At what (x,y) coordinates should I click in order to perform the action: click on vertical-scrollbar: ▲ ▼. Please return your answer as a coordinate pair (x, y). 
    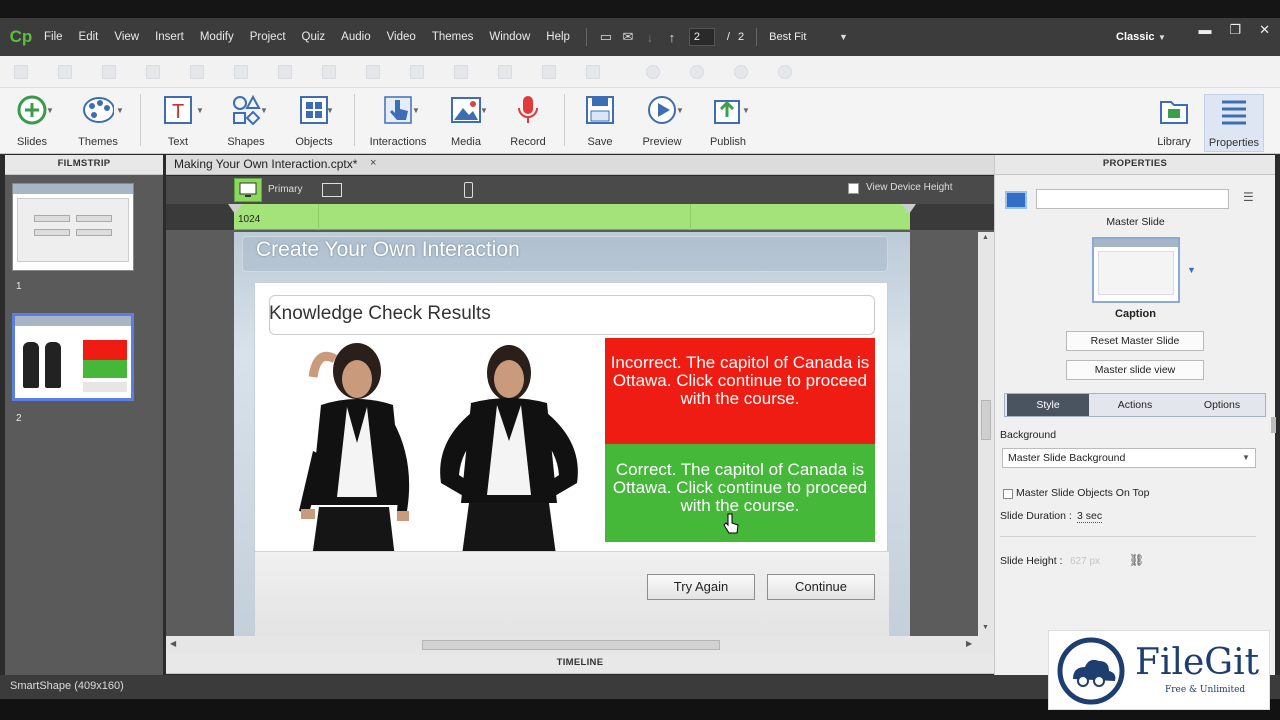
    Looking at the image, I should click on (986, 434).